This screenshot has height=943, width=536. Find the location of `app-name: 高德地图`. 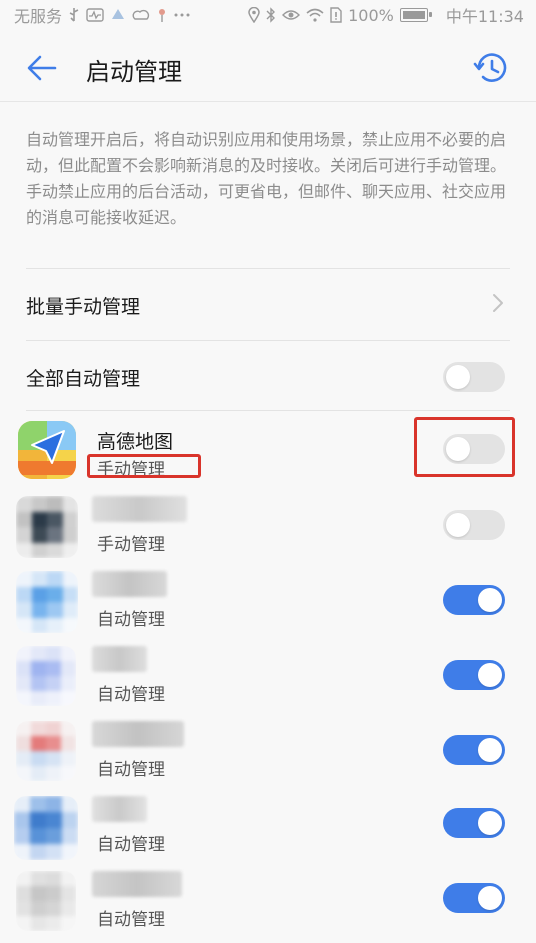

app-name: 高德地图 is located at coordinates (135, 442).